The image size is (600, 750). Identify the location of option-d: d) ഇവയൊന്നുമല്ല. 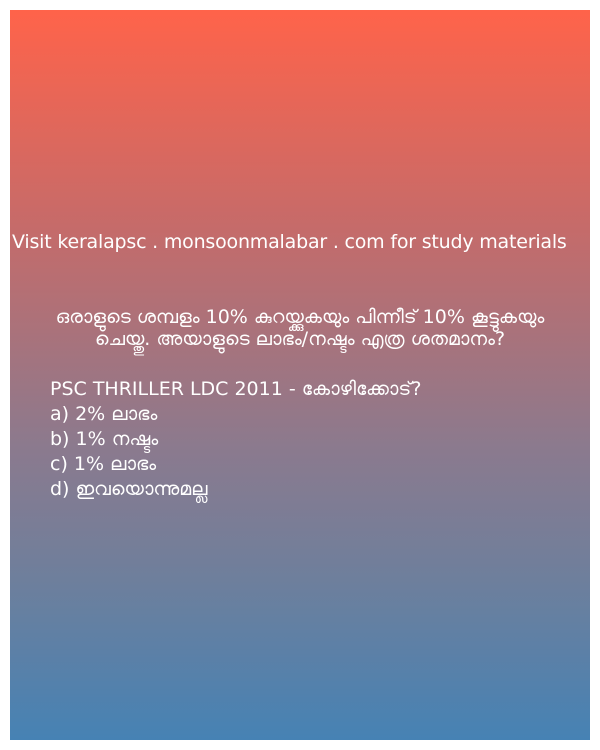
(129, 489).